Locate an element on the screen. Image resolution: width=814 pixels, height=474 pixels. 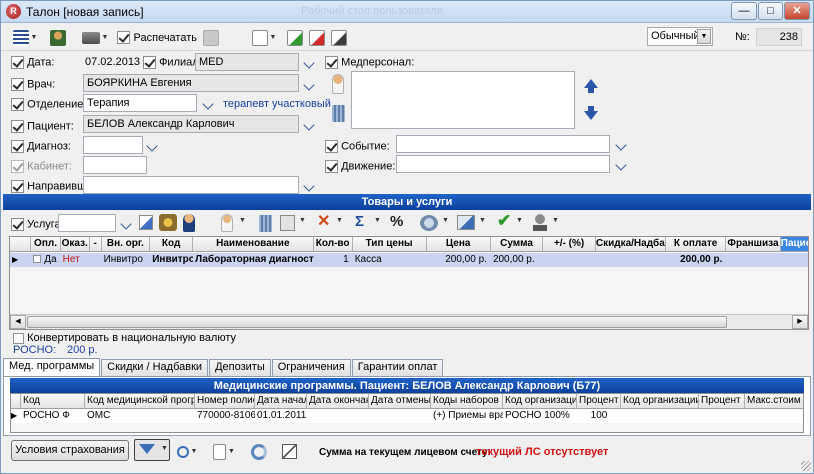
date-value: 07.02.2013 is located at coordinates (112, 62).